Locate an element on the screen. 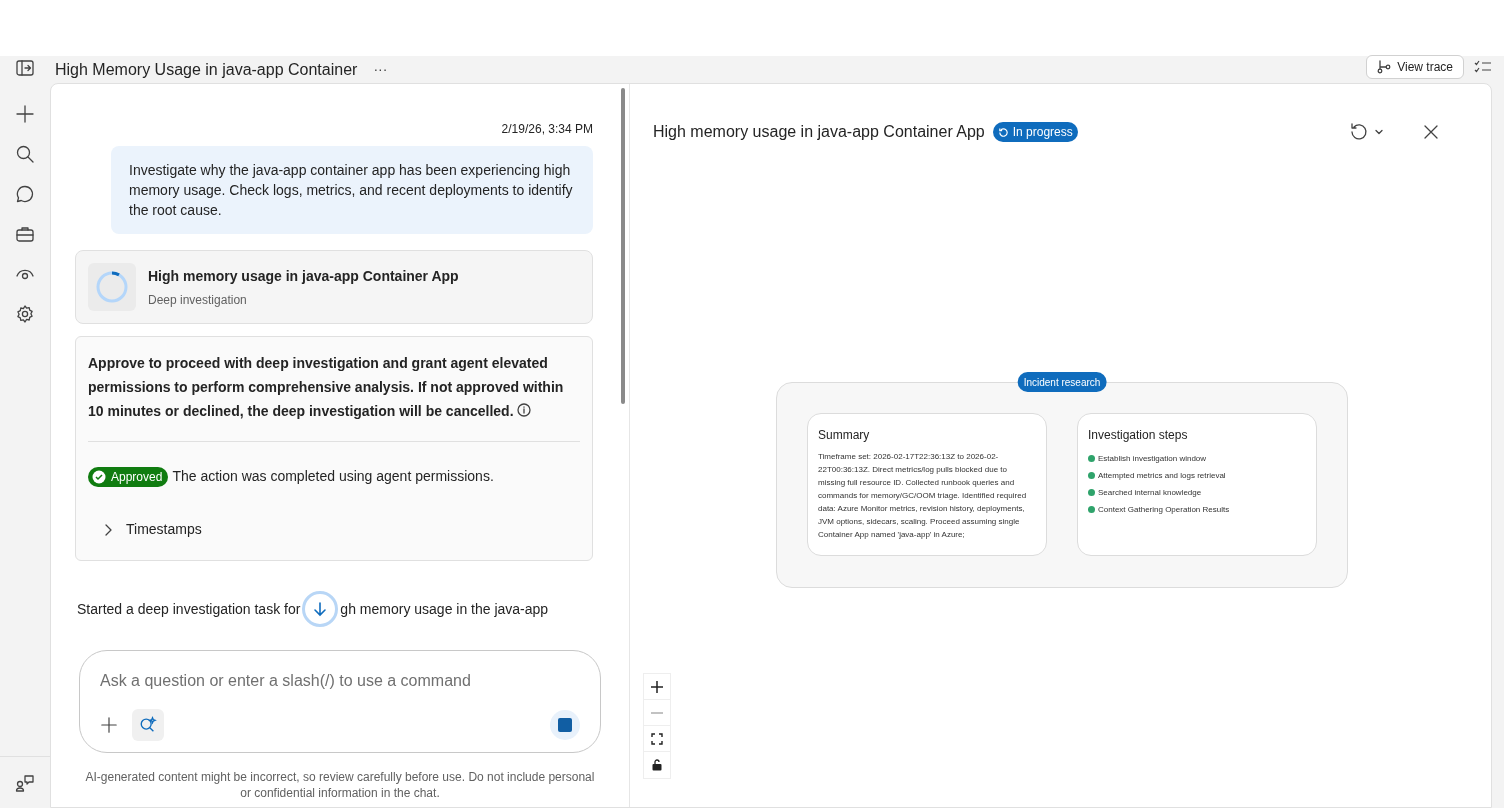 This screenshot has height=808, width=1504. user-message: Investigate why the java-app container app has been experiencing high memory usage. Check logs, metrics, and recent deployments to identify the root cause. is located at coordinates (352, 190).